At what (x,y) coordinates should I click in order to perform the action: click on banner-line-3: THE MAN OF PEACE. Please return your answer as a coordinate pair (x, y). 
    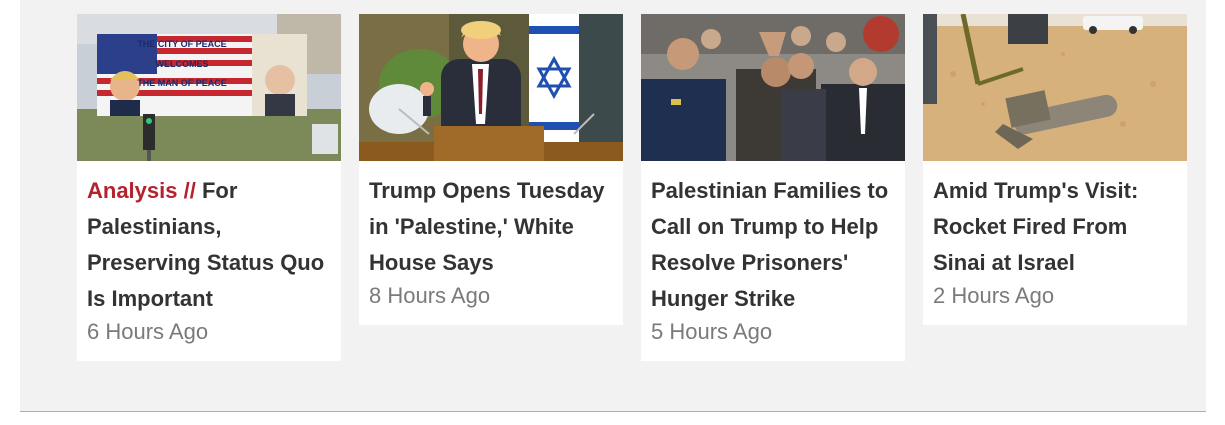
    Looking at the image, I should click on (182, 83).